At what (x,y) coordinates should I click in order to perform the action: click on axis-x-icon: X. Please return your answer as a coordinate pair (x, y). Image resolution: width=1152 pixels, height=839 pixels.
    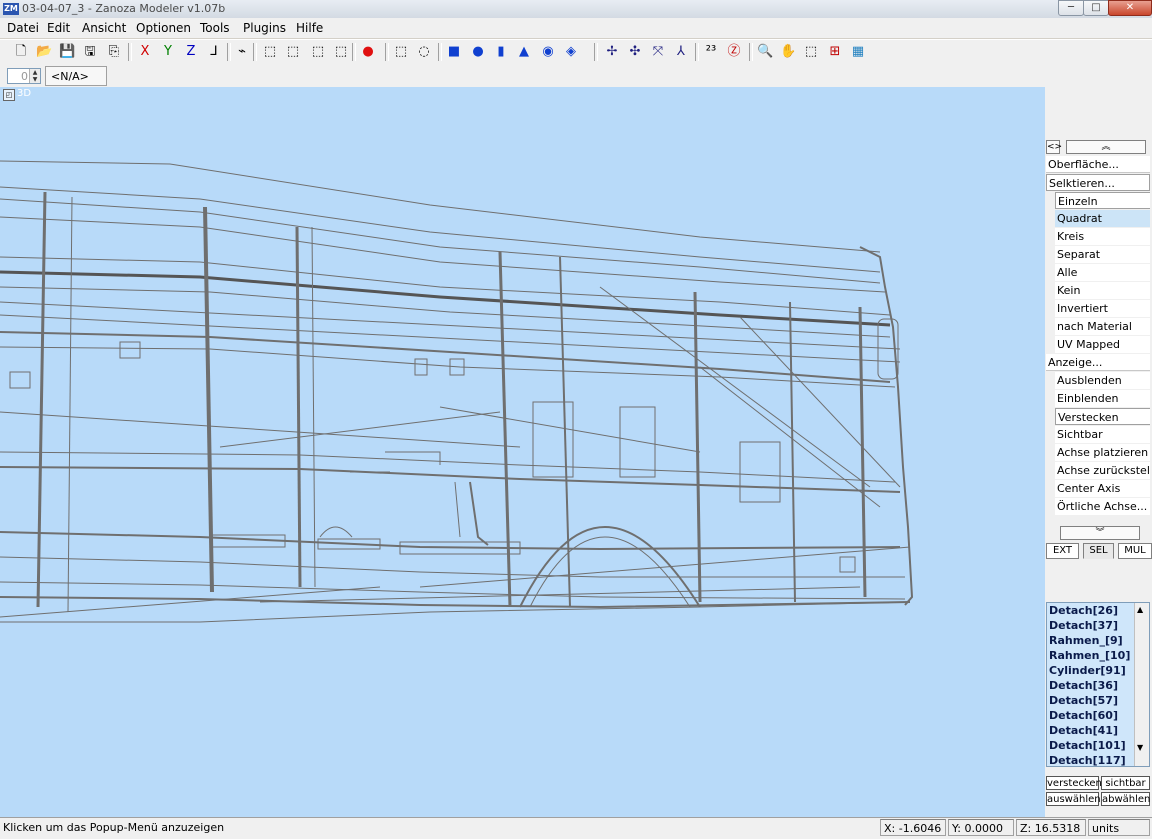
    Looking at the image, I should click on (145, 52).